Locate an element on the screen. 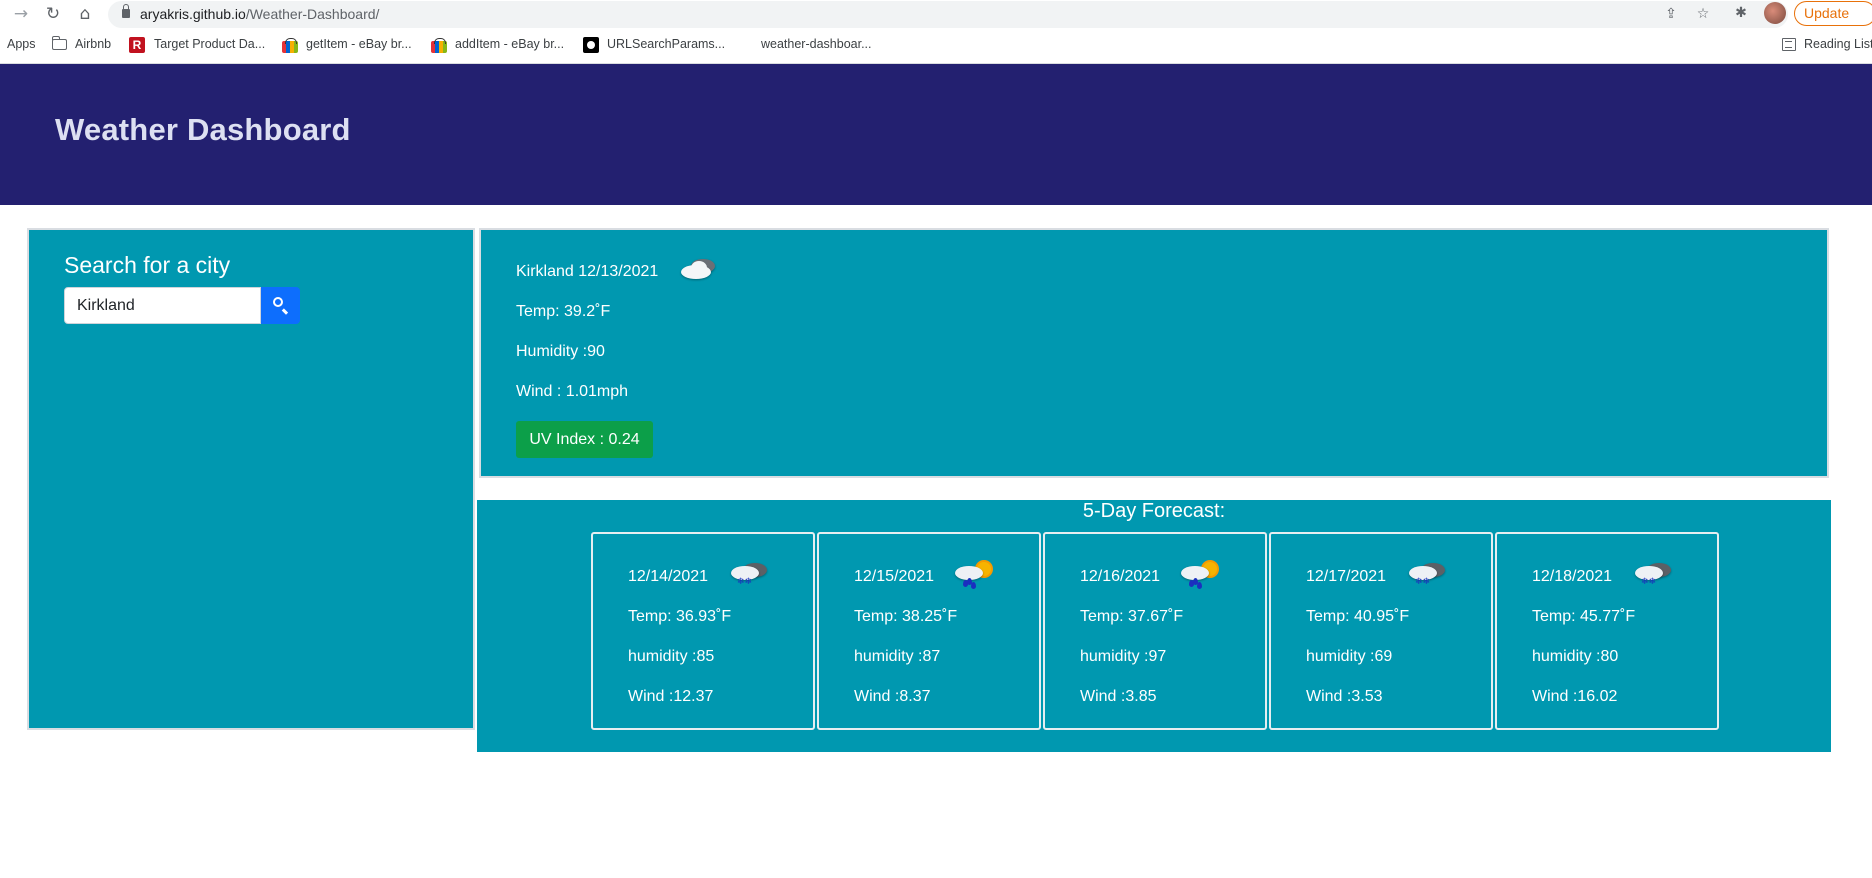 The height and width of the screenshot is (878, 1872). cloudy-night-icon is located at coordinates (699, 272).